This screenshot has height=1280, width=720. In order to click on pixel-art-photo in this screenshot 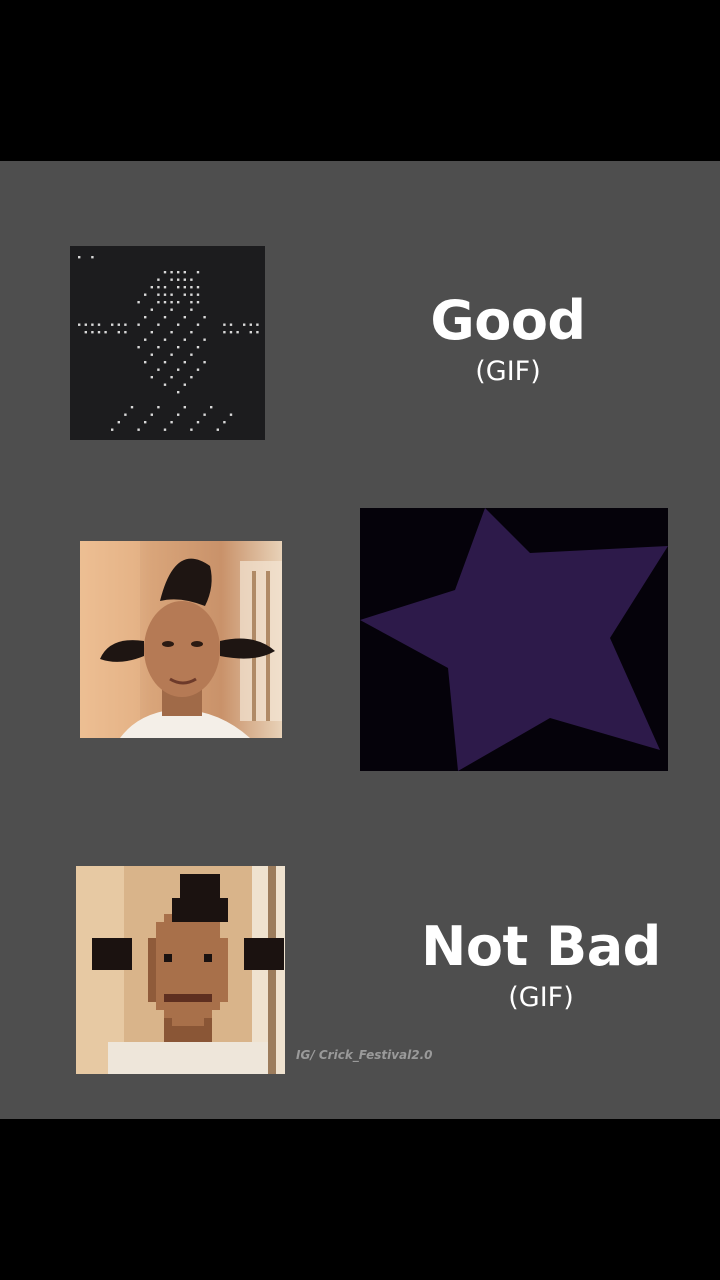, I will do `click(180, 970)`.